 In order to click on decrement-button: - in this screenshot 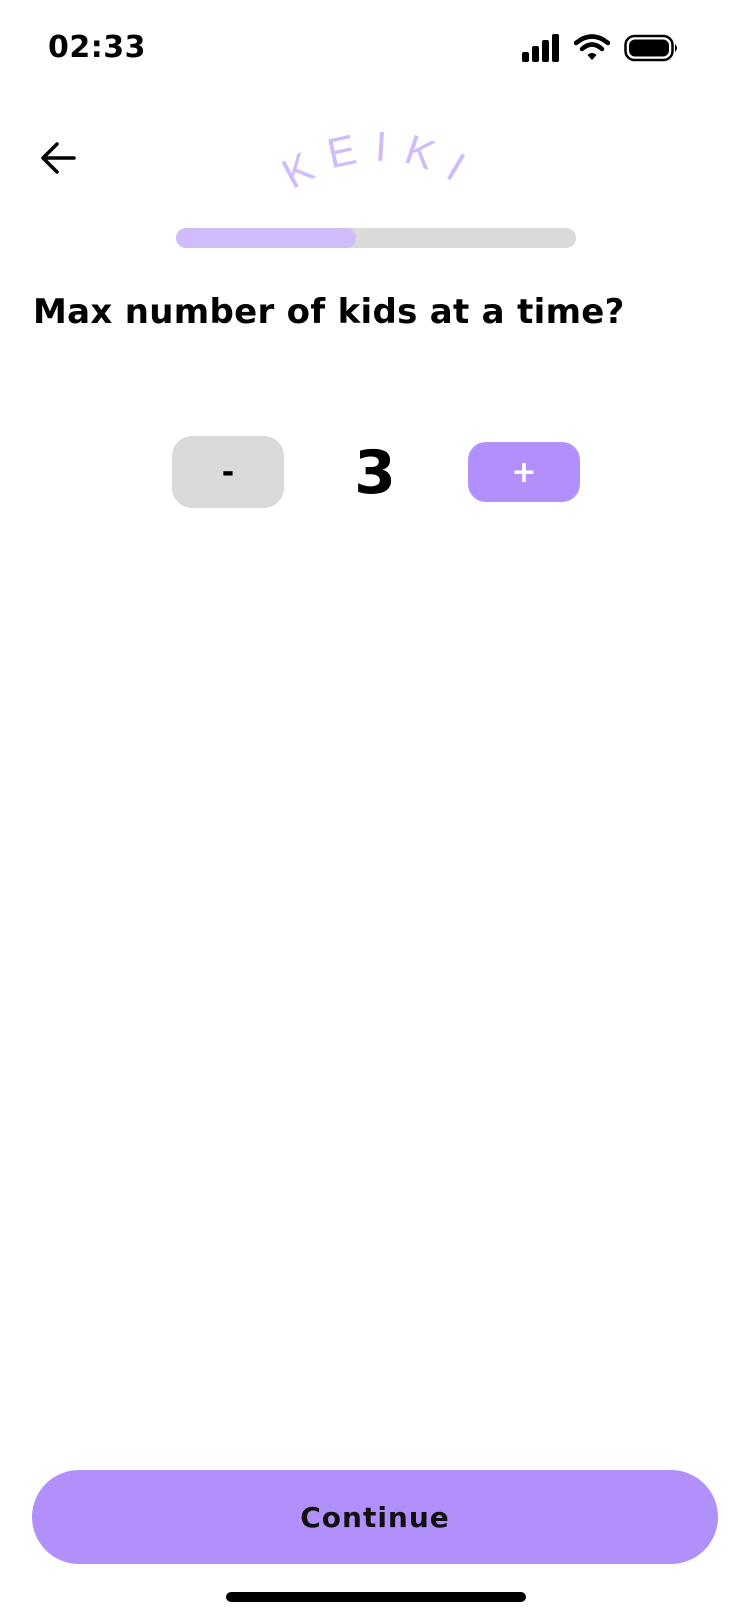, I will do `click(228, 472)`.